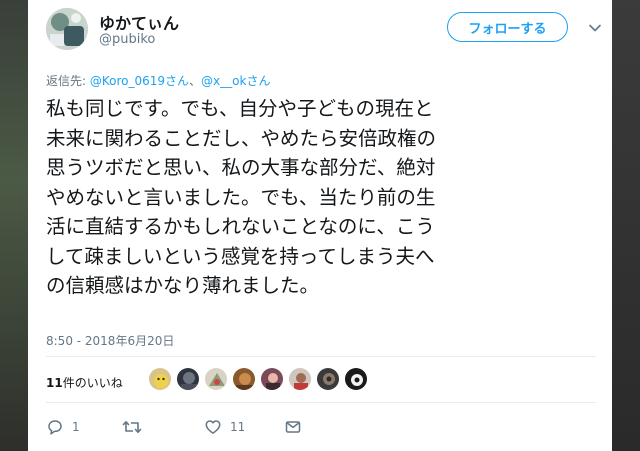  Describe the element at coordinates (139, 81) in the screenshot. I see `mention-link: @Koro_0619さん` at that location.